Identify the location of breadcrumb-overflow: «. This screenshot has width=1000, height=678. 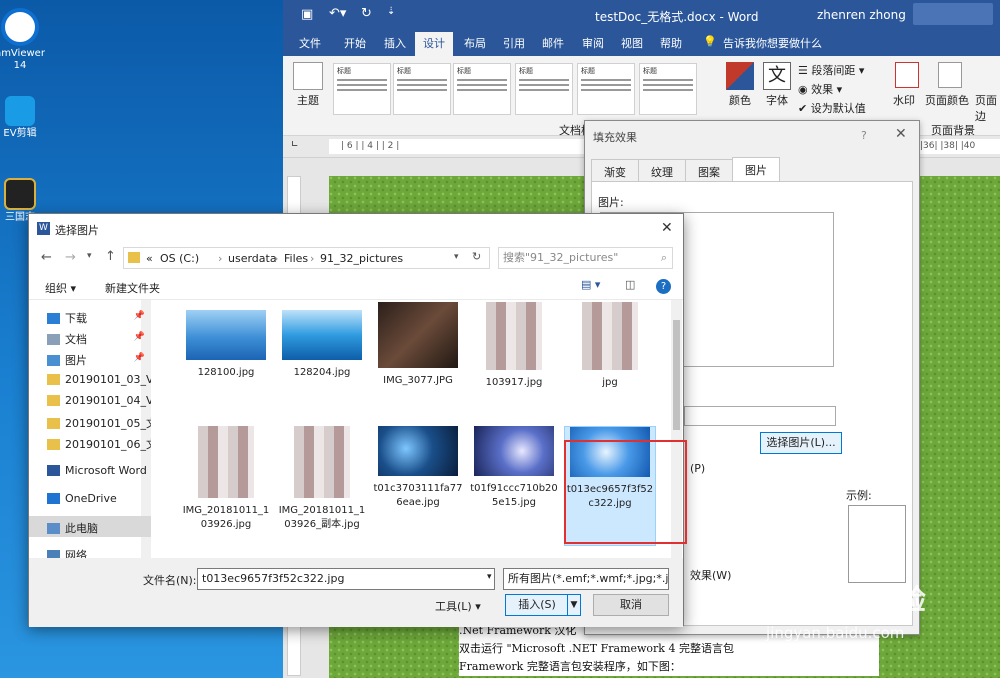
(149, 258).